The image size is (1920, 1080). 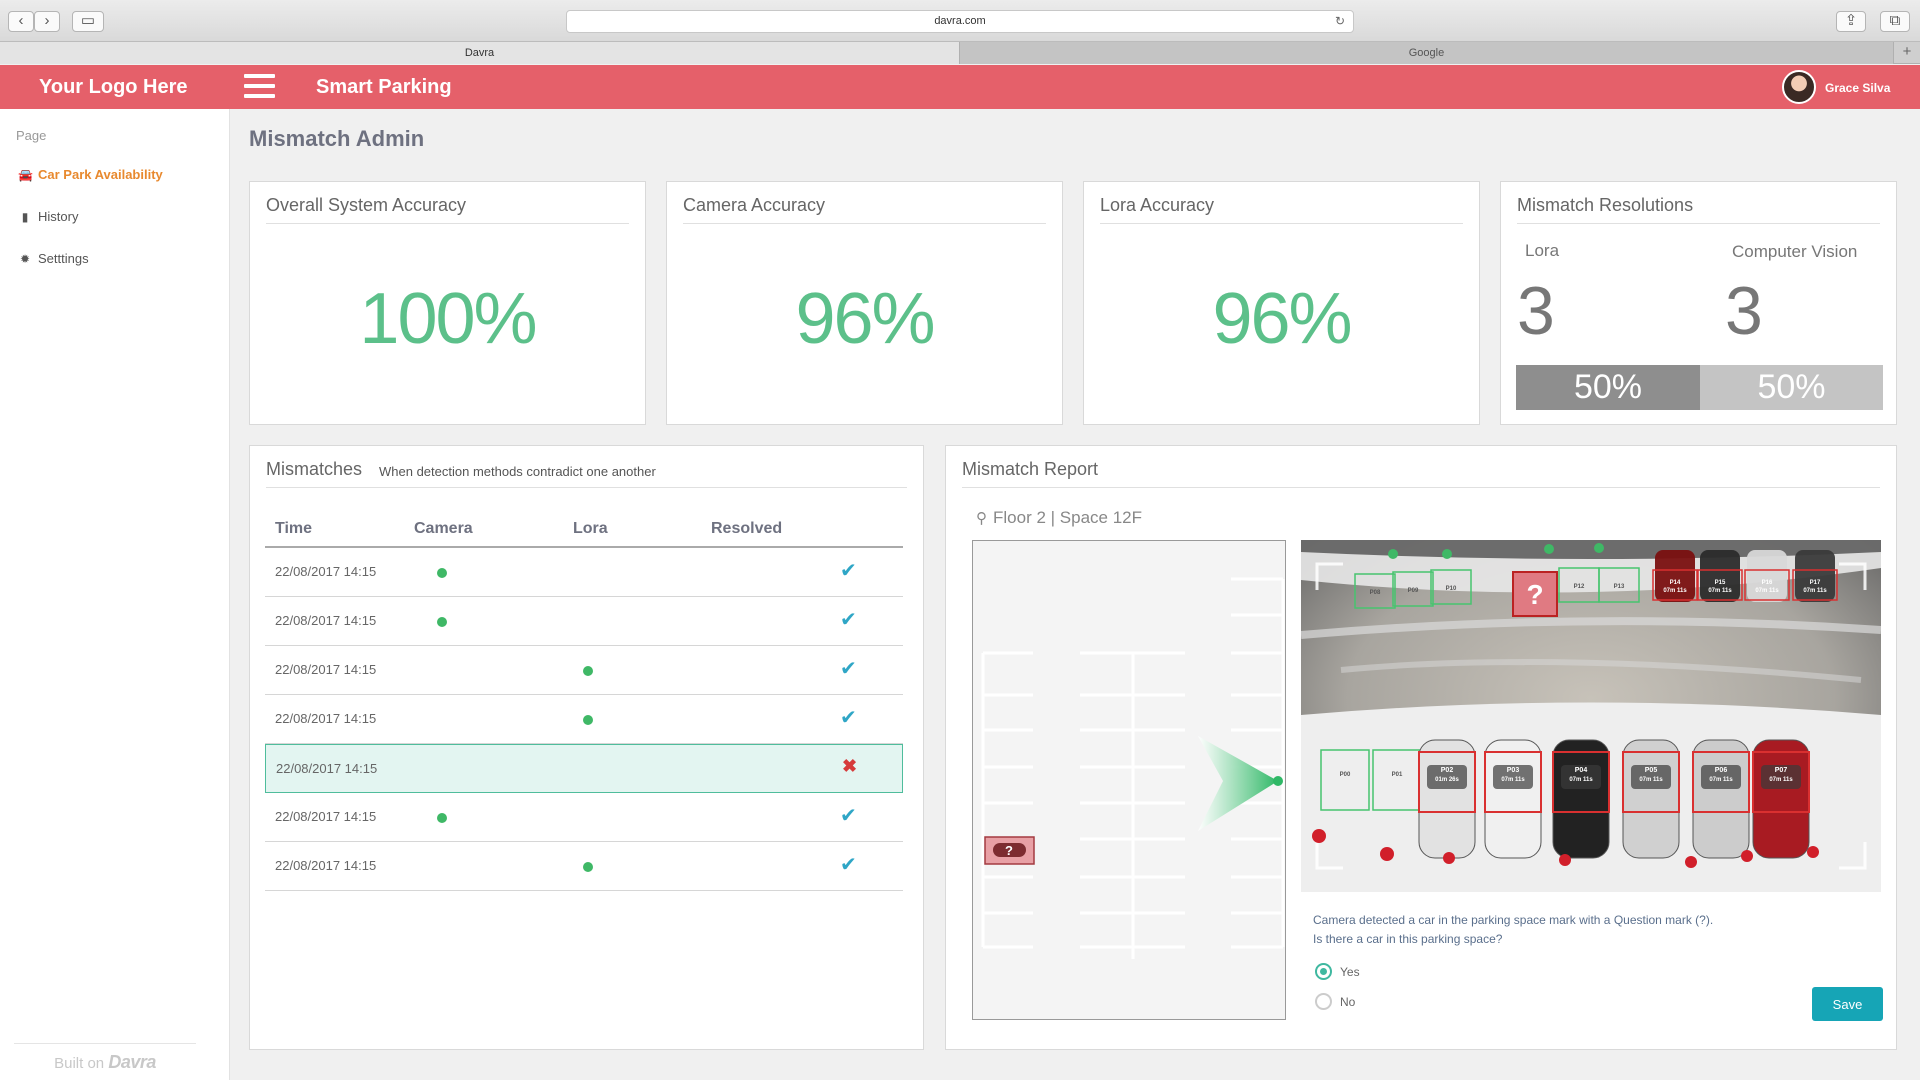 What do you see at coordinates (1447, 780) in the screenshot?
I see `time-label: 01m 26s` at bounding box center [1447, 780].